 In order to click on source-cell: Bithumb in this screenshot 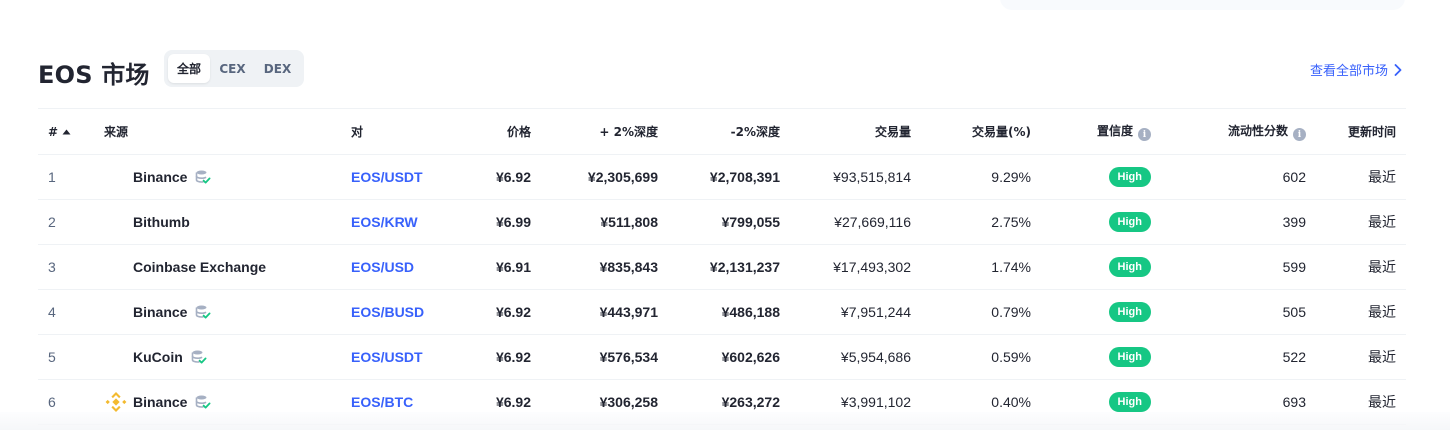, I will do `click(217, 222)`.